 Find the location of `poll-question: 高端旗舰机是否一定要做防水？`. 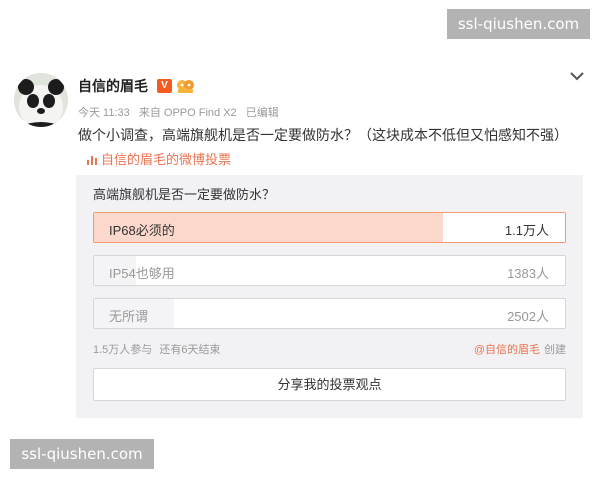

poll-question: 高端旗舰机是否一定要做防水？ is located at coordinates (184, 194).